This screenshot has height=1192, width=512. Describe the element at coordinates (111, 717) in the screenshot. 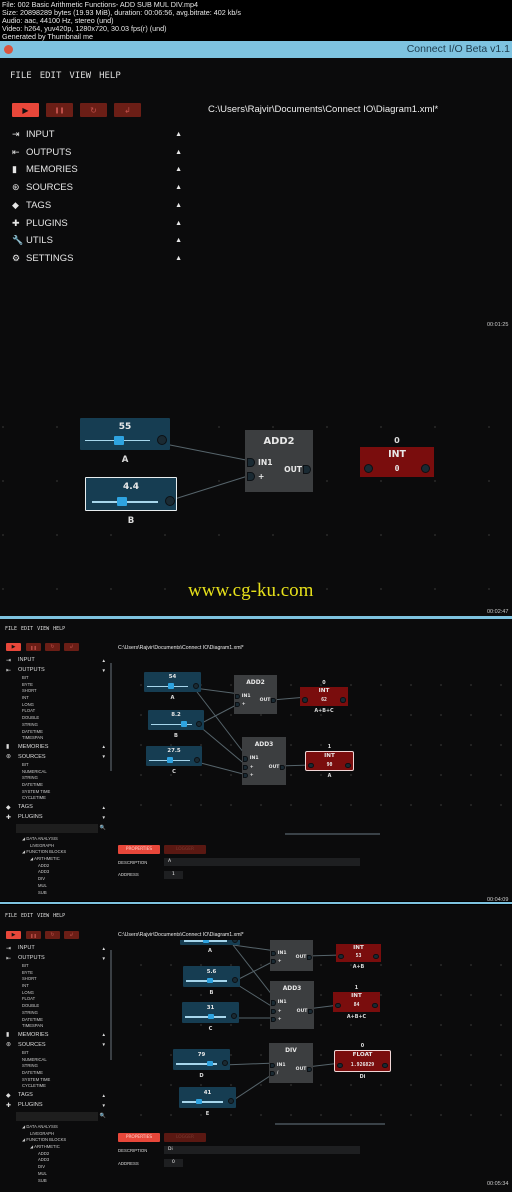

I see `sidebar-scrollbar` at that location.